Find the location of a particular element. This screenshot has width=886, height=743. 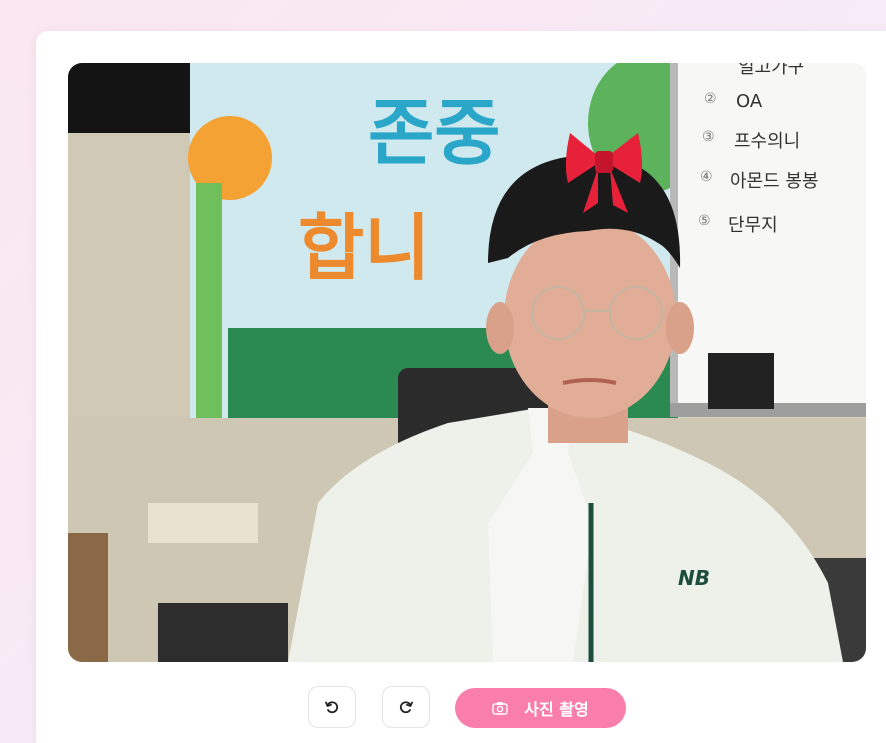

banner-text-2: 합니 is located at coordinates (364, 248).